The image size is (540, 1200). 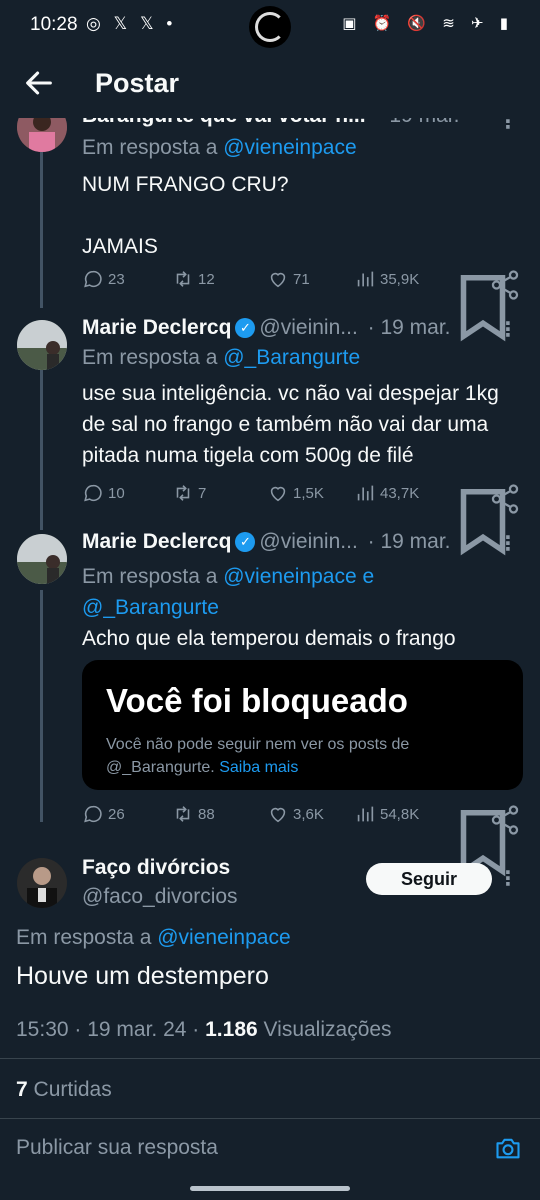 What do you see at coordinates (231, 1029) in the screenshot?
I see `views-count: 1.186` at bounding box center [231, 1029].